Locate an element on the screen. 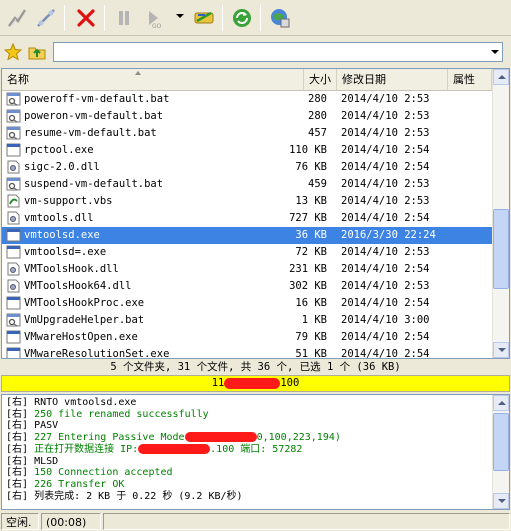 Image resolution: width=511 pixels, height=531 pixels. file-size: 231 KB is located at coordinates (308, 269).